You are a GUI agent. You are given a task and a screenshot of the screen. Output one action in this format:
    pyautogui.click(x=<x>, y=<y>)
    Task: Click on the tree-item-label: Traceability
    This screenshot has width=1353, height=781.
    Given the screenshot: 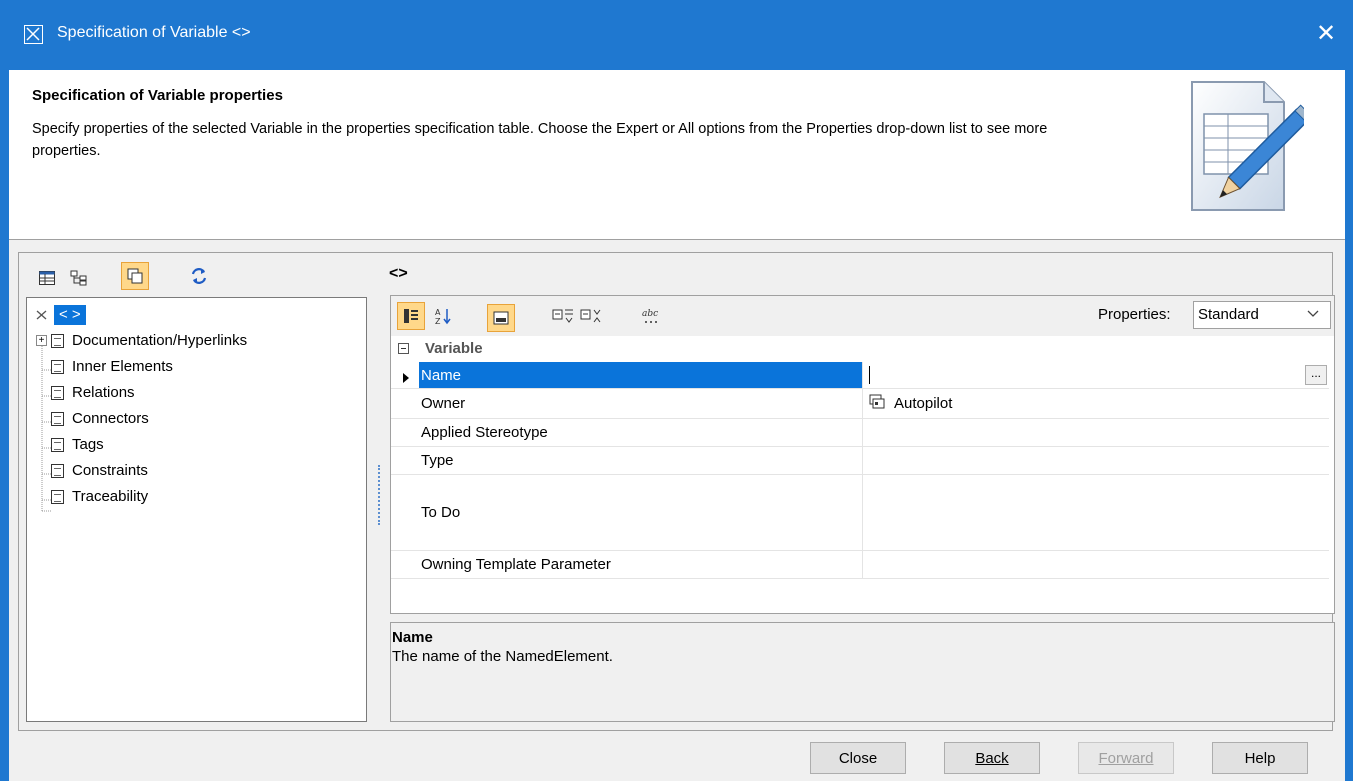 What is the action you would take?
    pyautogui.click(x=110, y=496)
    